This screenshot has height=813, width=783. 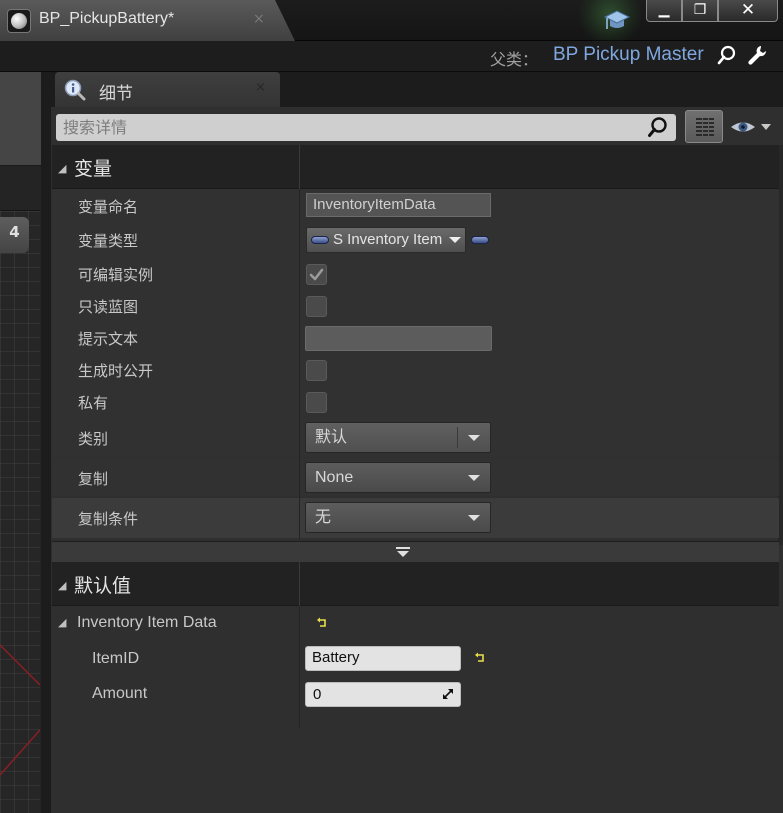 What do you see at coordinates (334, 477) in the screenshot?
I see `replication-value: None` at bounding box center [334, 477].